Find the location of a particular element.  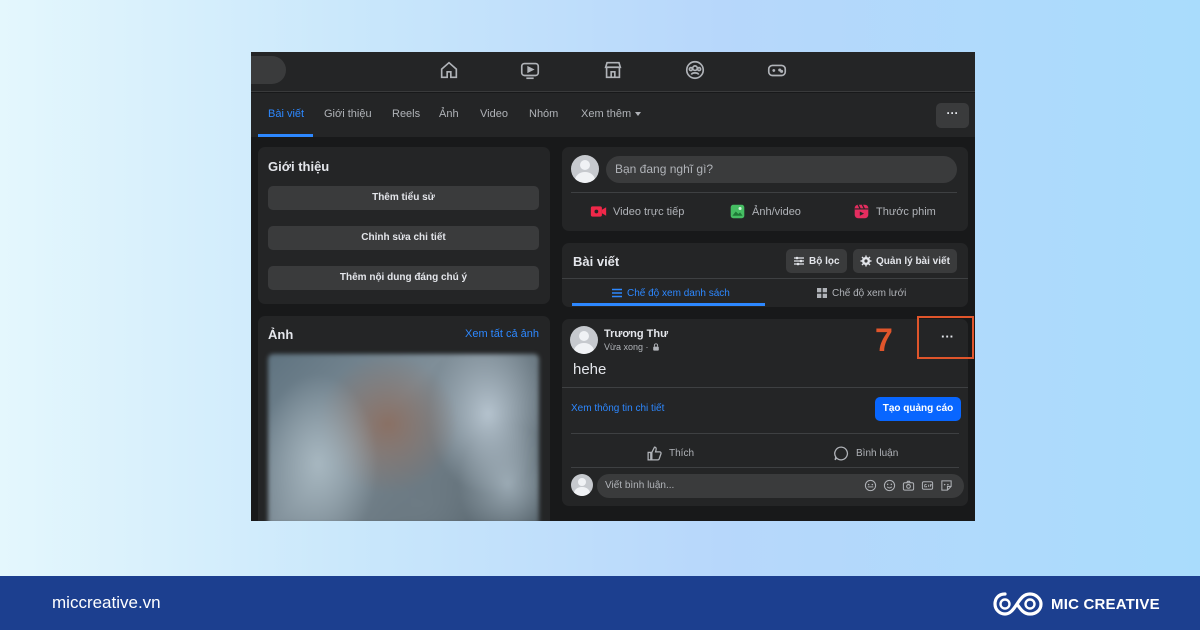

filter-label: Bộ lọc is located at coordinates (824, 261).